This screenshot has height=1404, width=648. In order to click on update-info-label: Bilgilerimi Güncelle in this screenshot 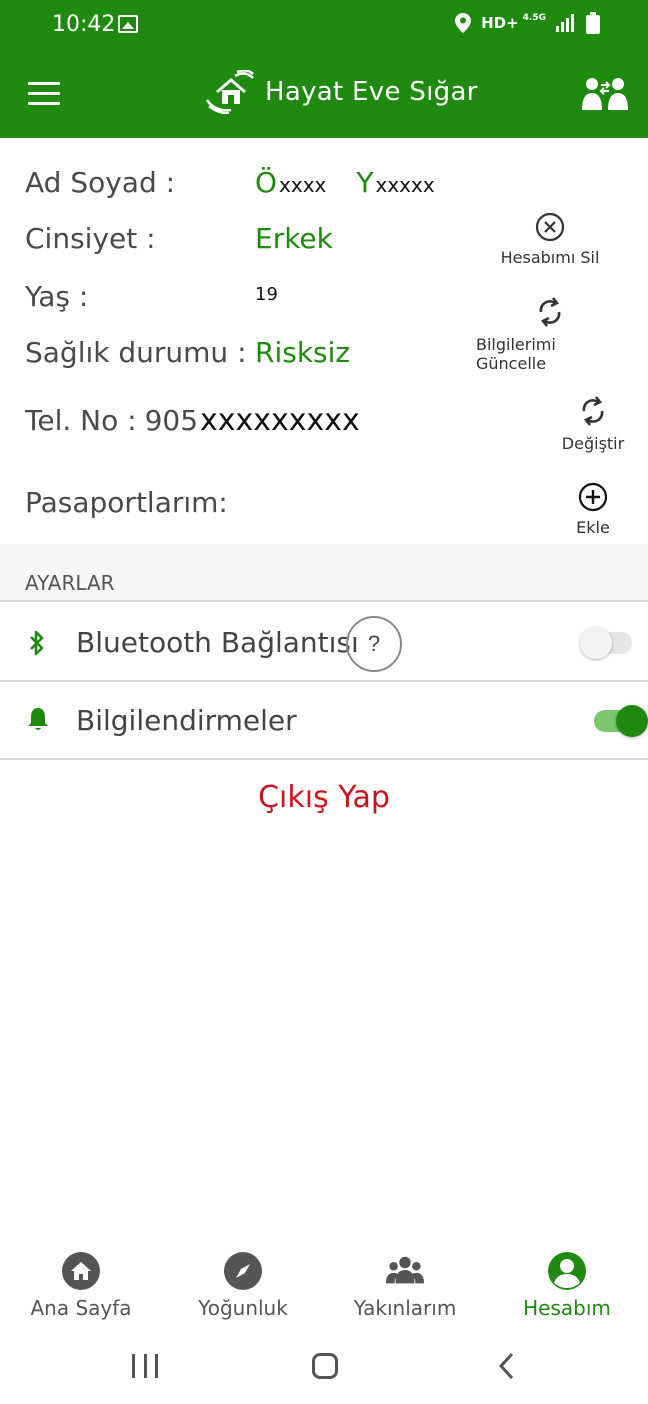, I will do `click(516, 354)`.